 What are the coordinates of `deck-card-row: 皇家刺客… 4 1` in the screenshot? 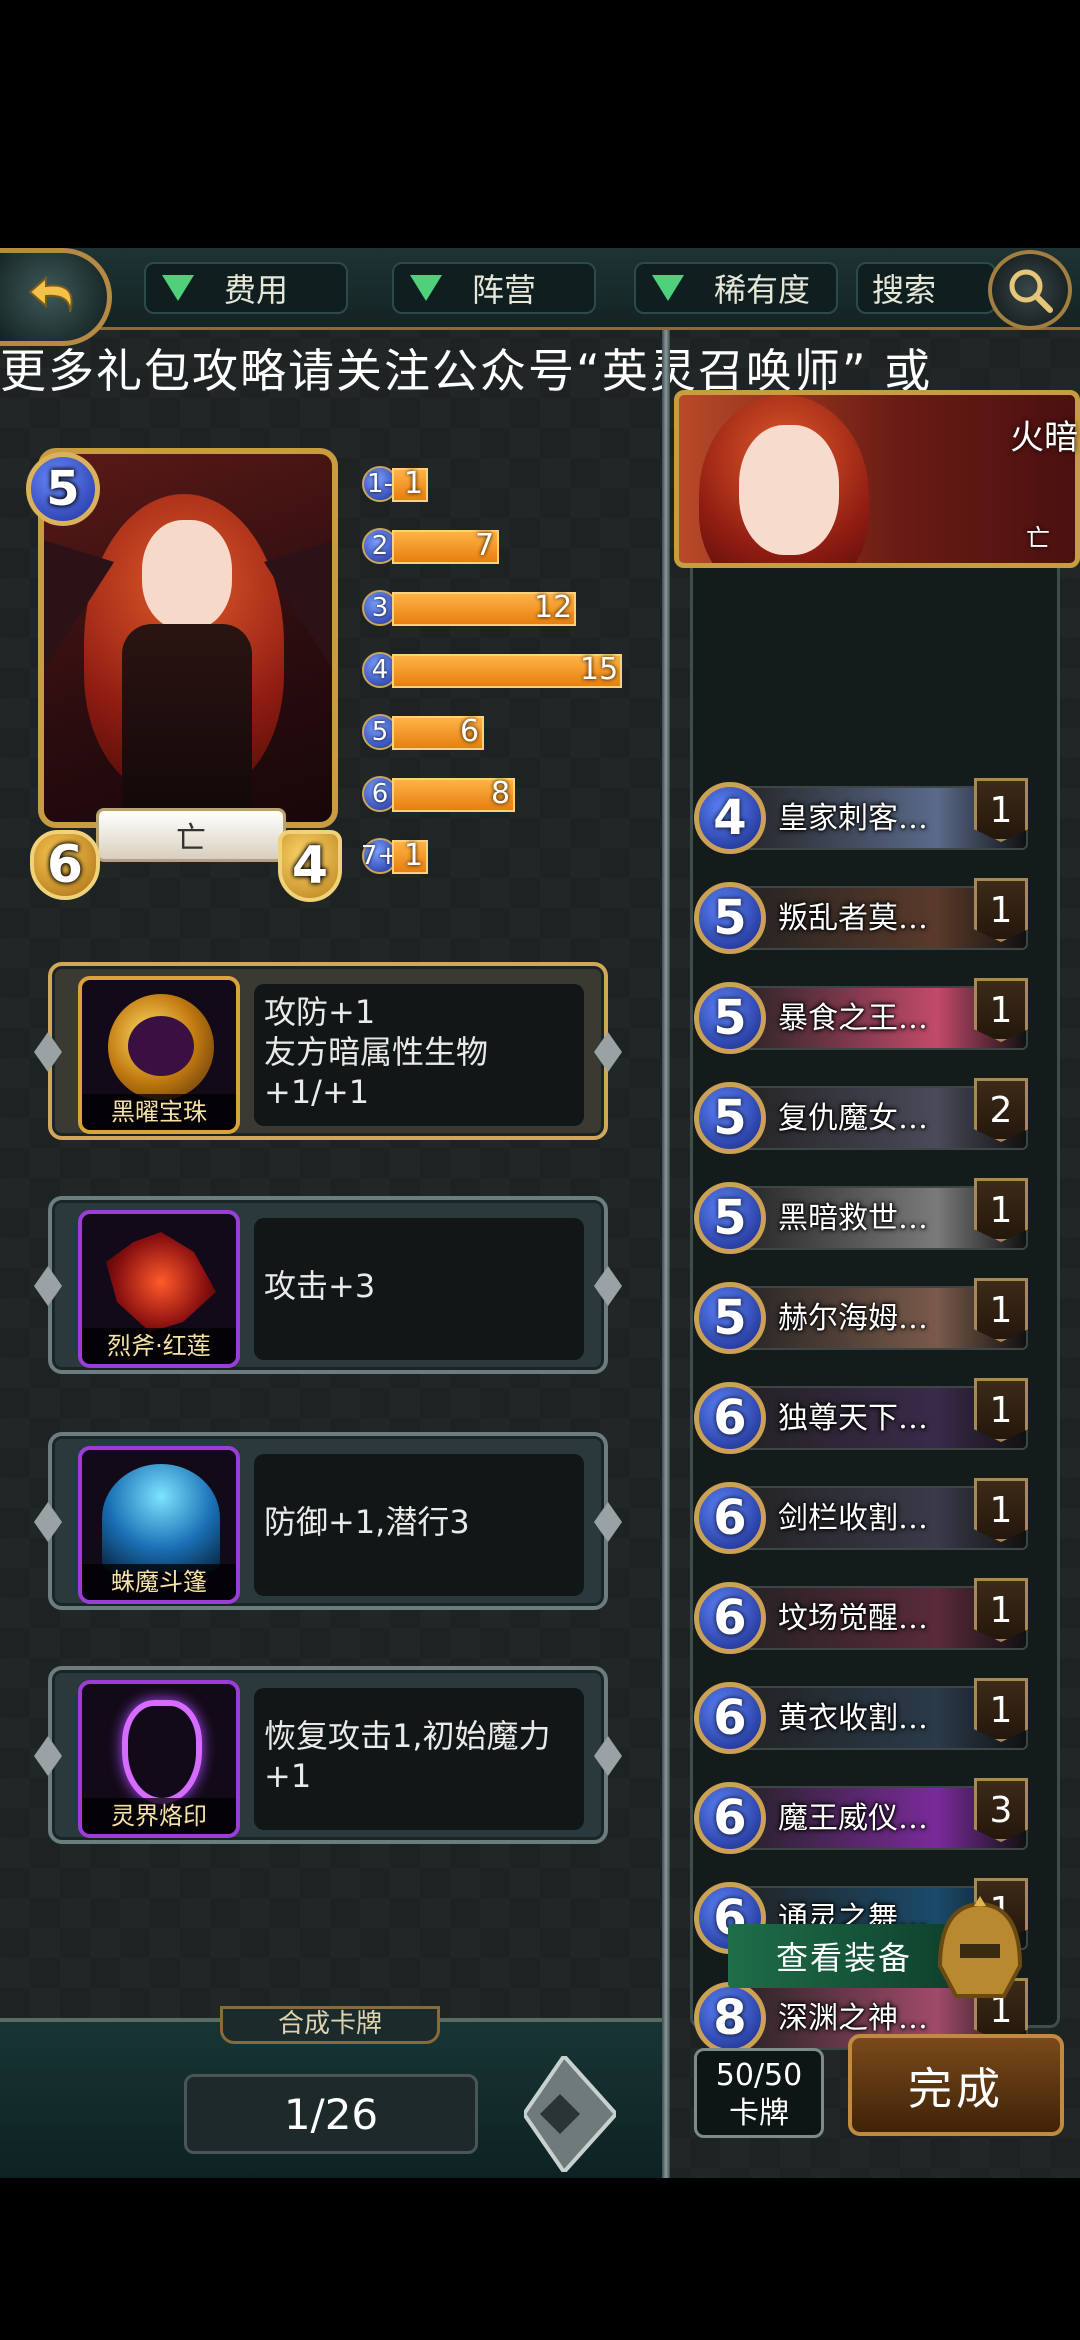 It's located at (864, 818).